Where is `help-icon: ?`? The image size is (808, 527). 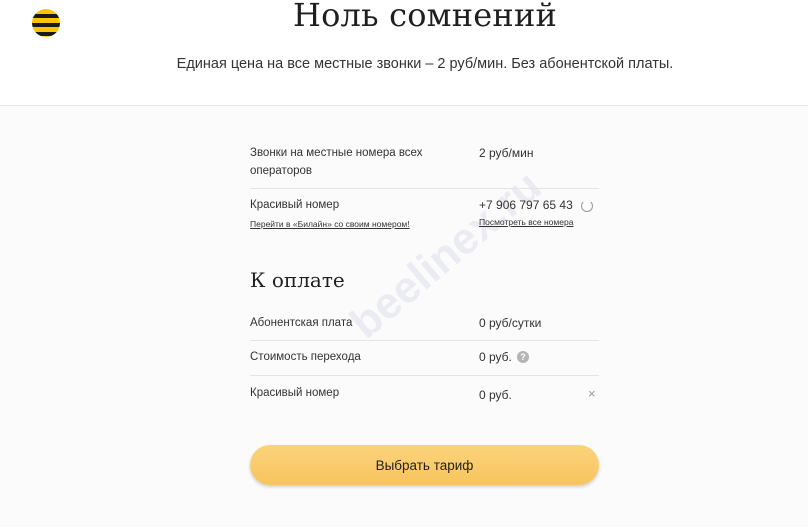
help-icon: ? is located at coordinates (523, 357).